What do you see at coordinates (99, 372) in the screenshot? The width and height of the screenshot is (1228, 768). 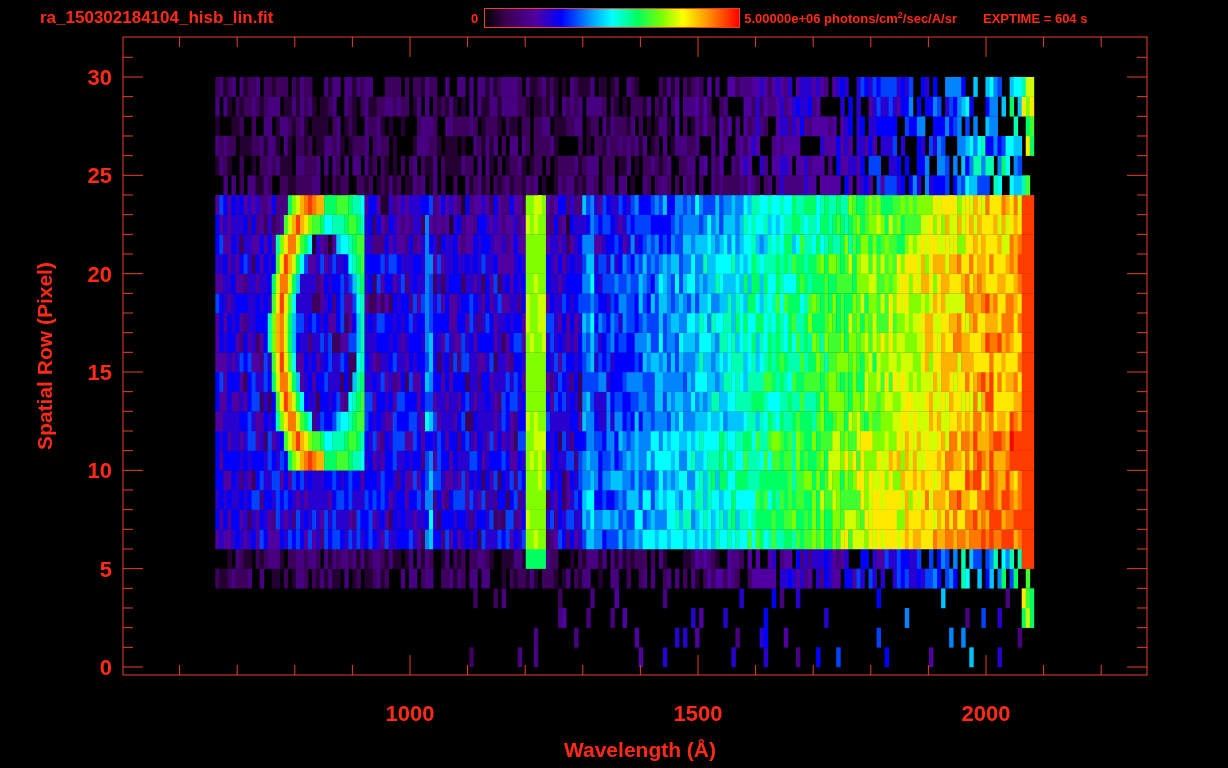 I see `axis-tick-label: 15` at bounding box center [99, 372].